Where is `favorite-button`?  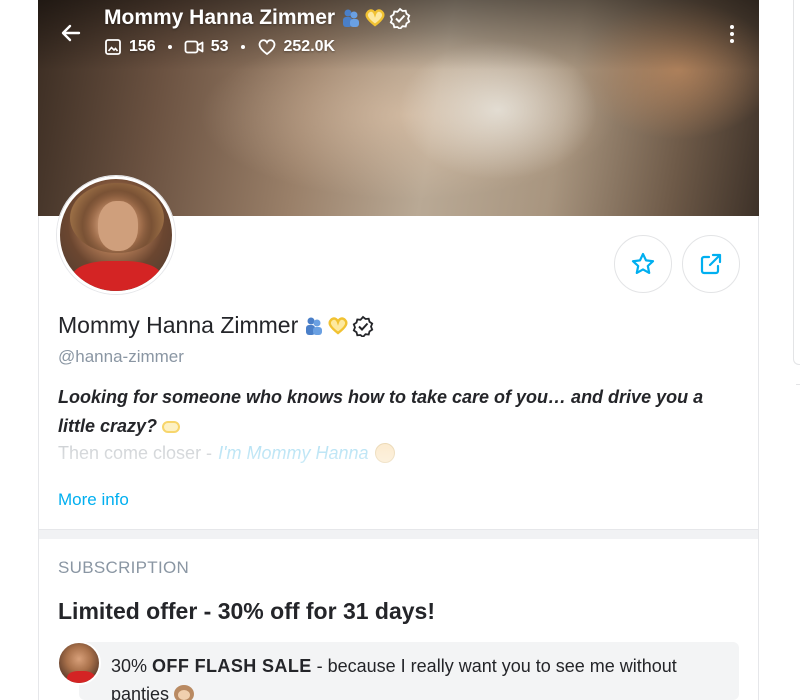
favorite-button is located at coordinates (643, 264).